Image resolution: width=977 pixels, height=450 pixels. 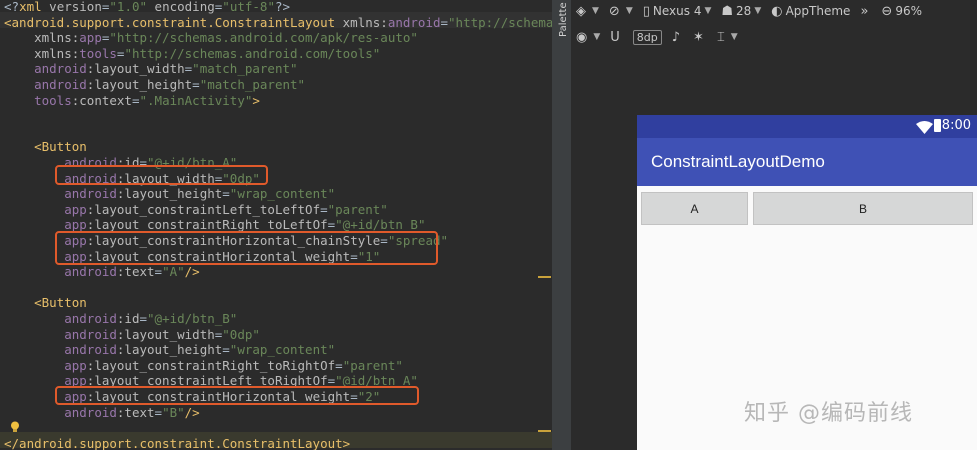 I want to click on api-dropdown: ☗ 28 ▼, so click(x=741, y=11).